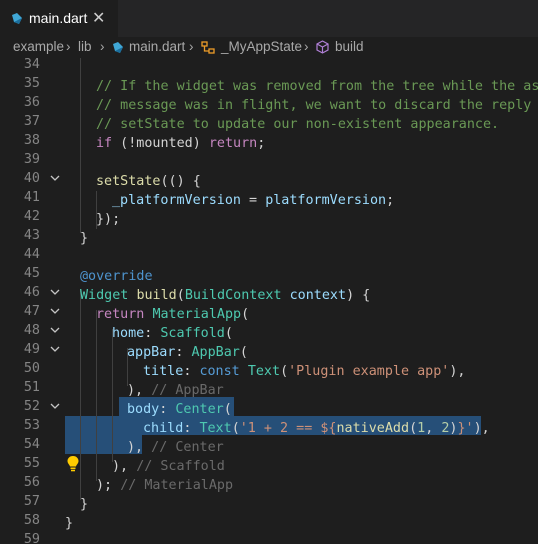 The height and width of the screenshot is (544, 538). Describe the element at coordinates (31, 235) in the screenshot. I see `line-number: 43` at that location.